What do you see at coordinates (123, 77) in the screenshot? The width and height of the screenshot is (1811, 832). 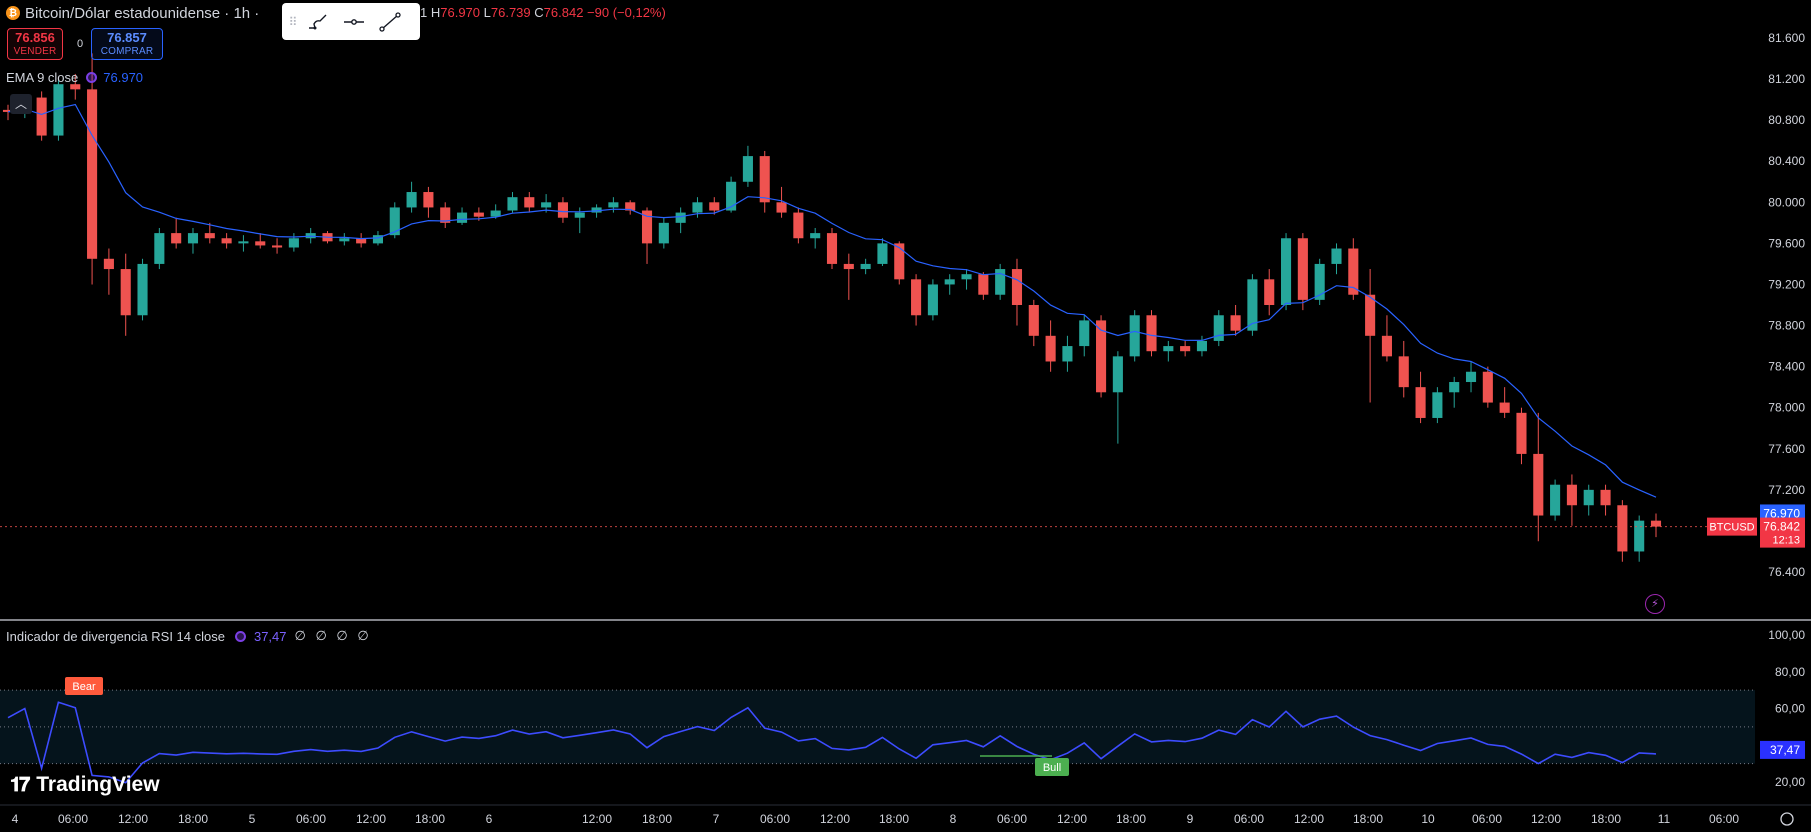 I see `ema-legend-value: 76.970` at bounding box center [123, 77].